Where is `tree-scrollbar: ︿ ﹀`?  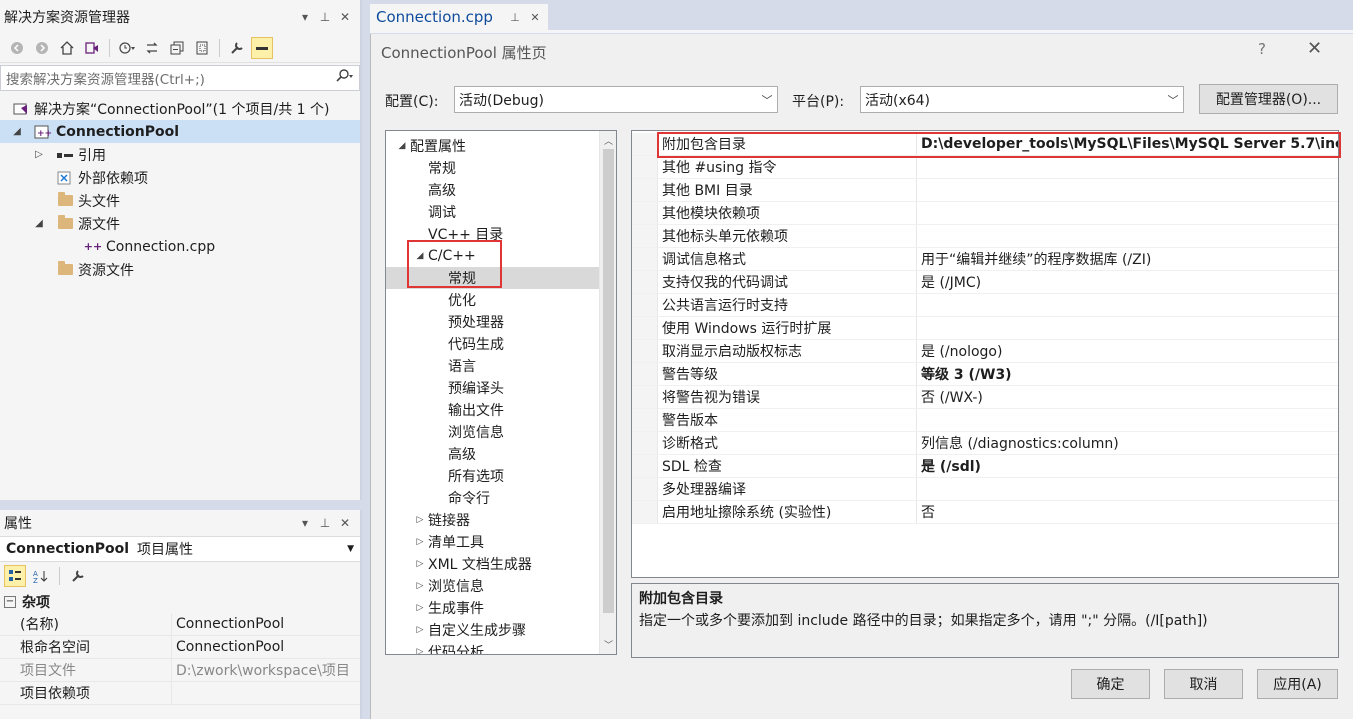 tree-scrollbar: ︿ ﹀ is located at coordinates (607, 392).